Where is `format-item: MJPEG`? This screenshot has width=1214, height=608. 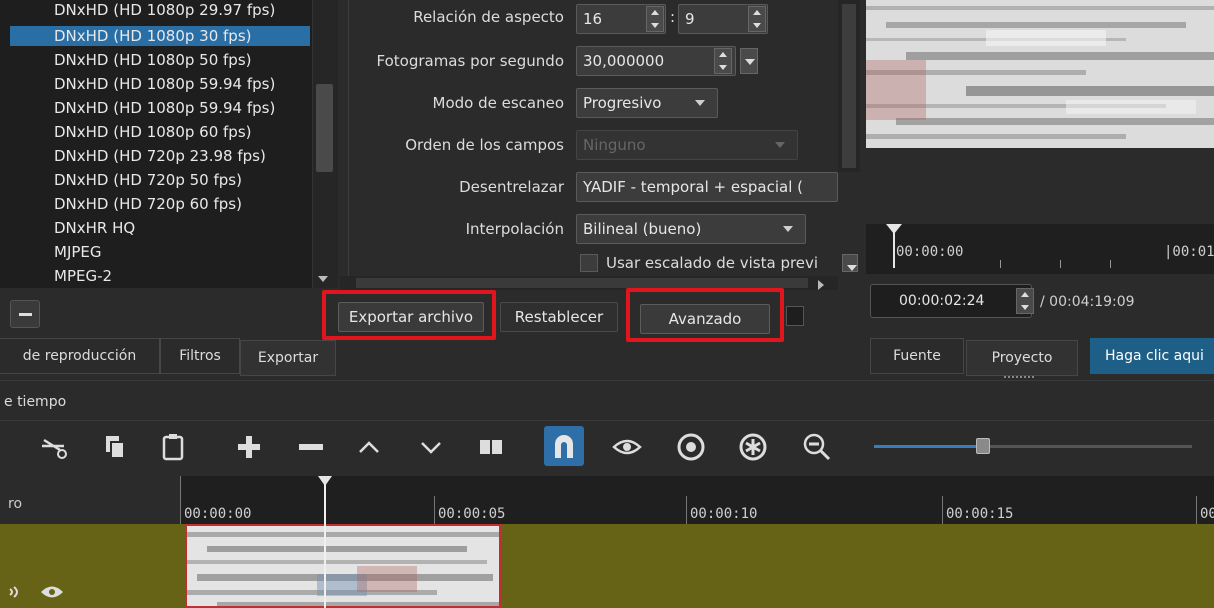
format-item: MJPEG is located at coordinates (160, 252).